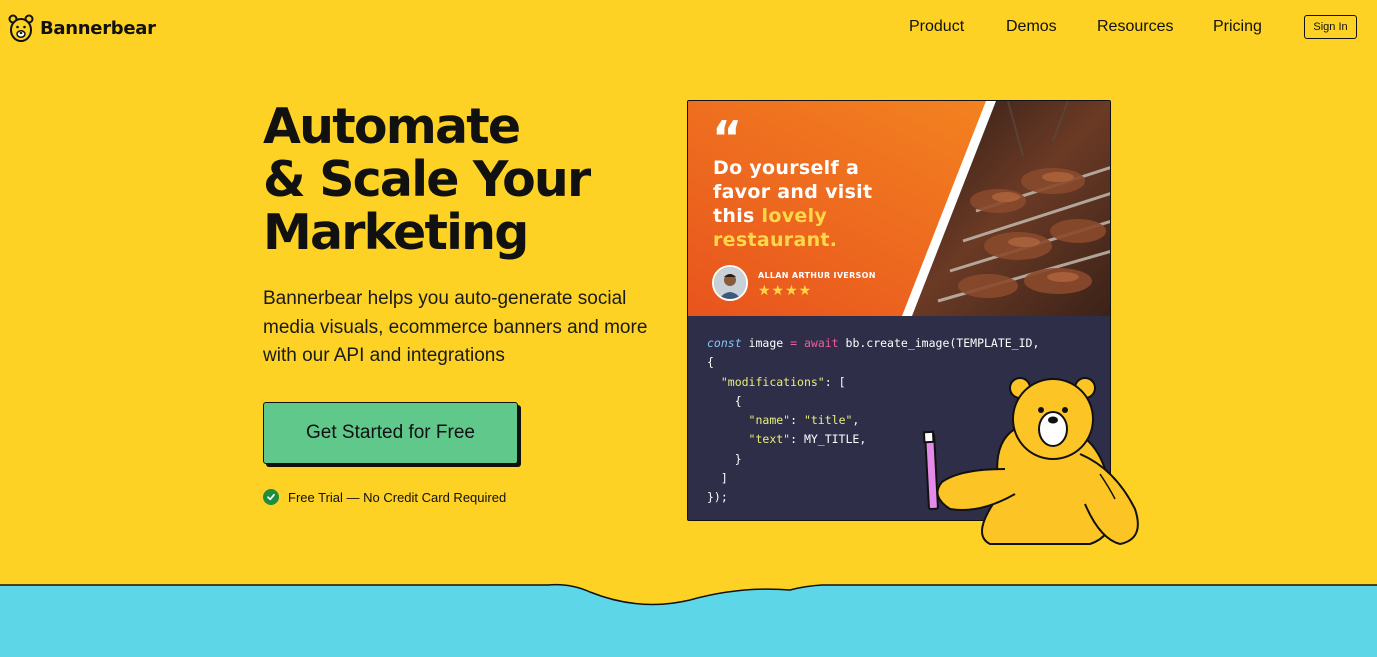  I want to click on author-name: ALLAN ARTHUR IVERSON, so click(817, 275).